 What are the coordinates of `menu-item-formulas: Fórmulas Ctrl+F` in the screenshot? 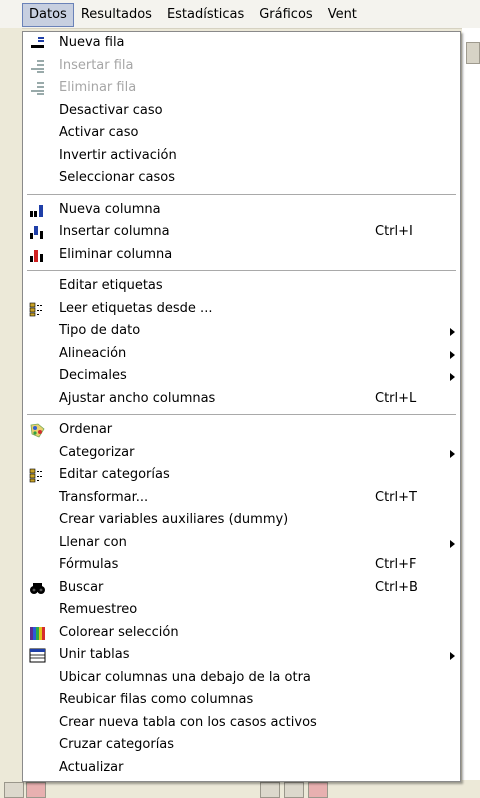 It's located at (241, 565).